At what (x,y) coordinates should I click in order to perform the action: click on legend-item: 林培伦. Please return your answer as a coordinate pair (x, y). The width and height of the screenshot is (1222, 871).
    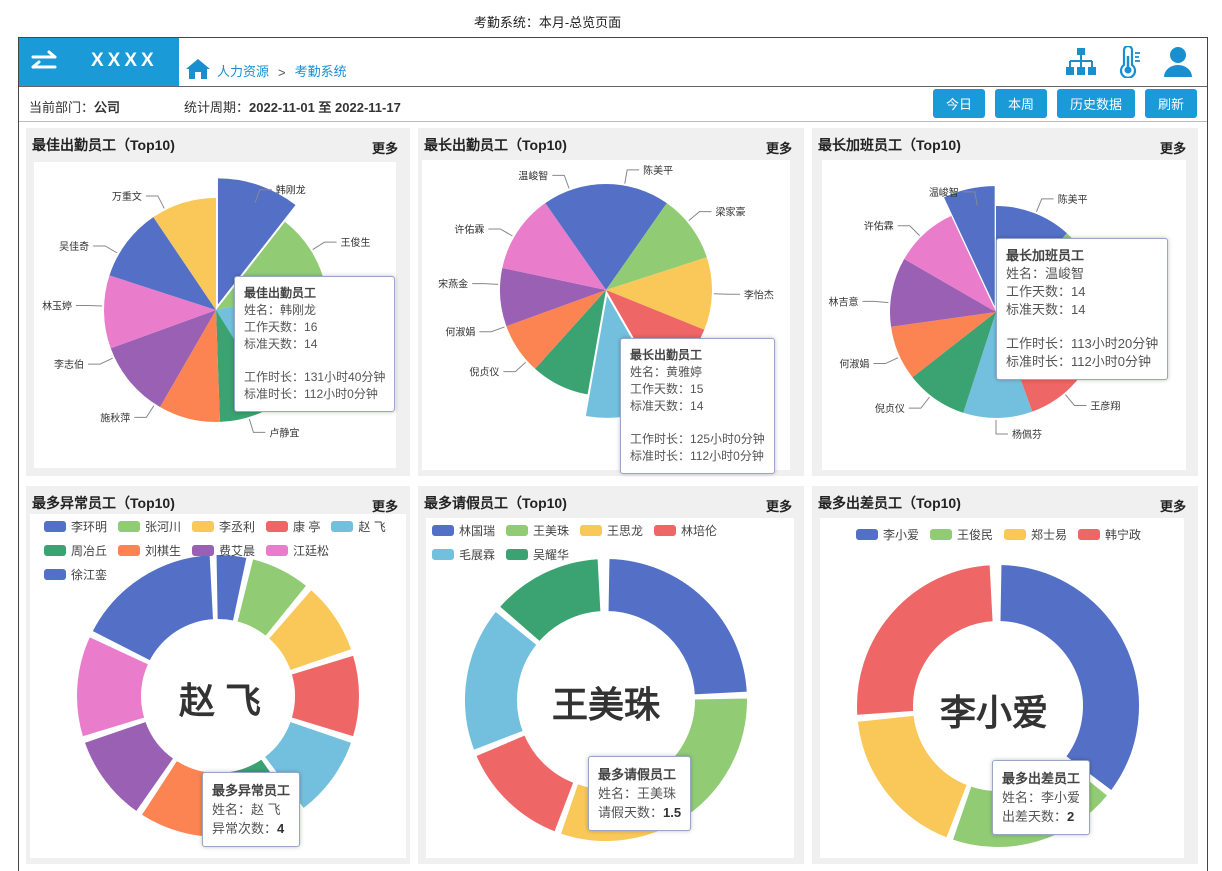
    Looking at the image, I should click on (685, 530).